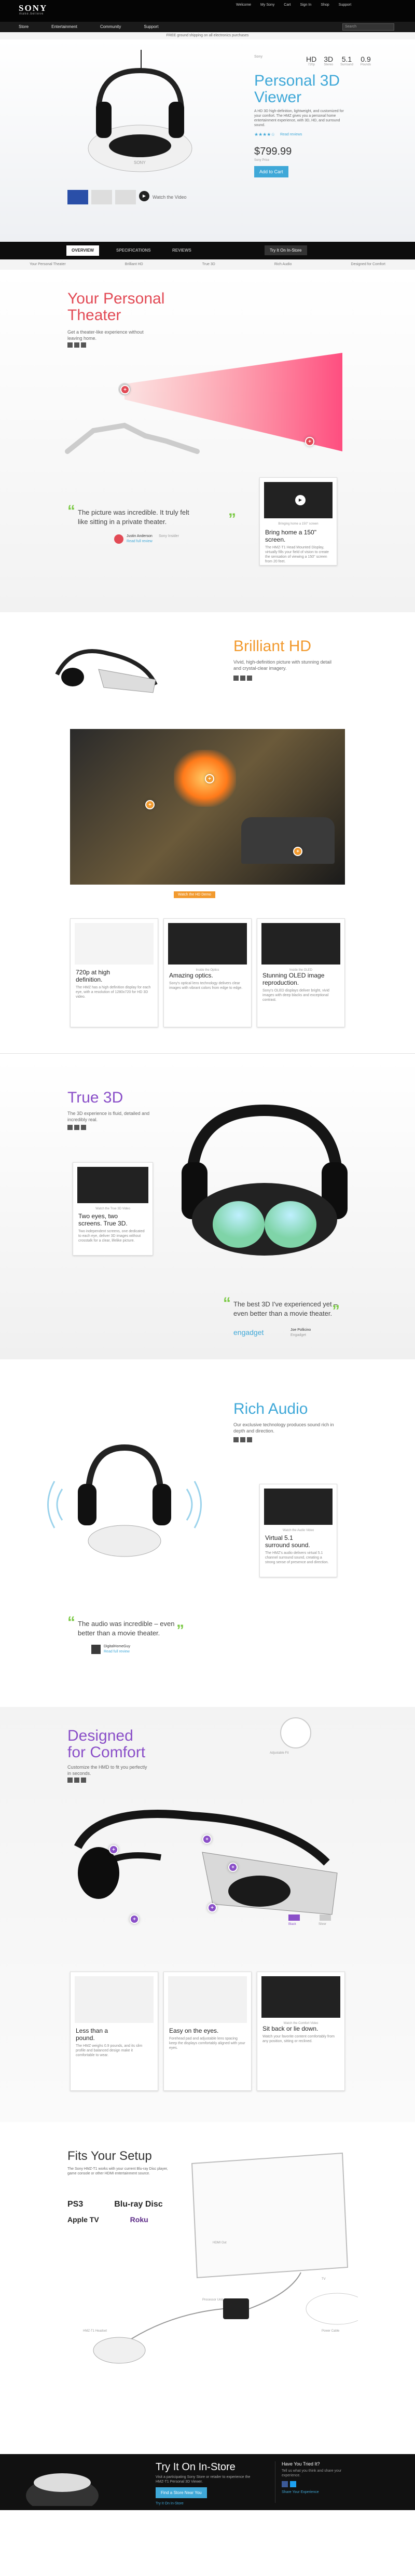 The height and width of the screenshot is (2576, 415). Describe the element at coordinates (290, 532) in the screenshot. I see `theater-card-title-1: Bring home a 150"` at that location.